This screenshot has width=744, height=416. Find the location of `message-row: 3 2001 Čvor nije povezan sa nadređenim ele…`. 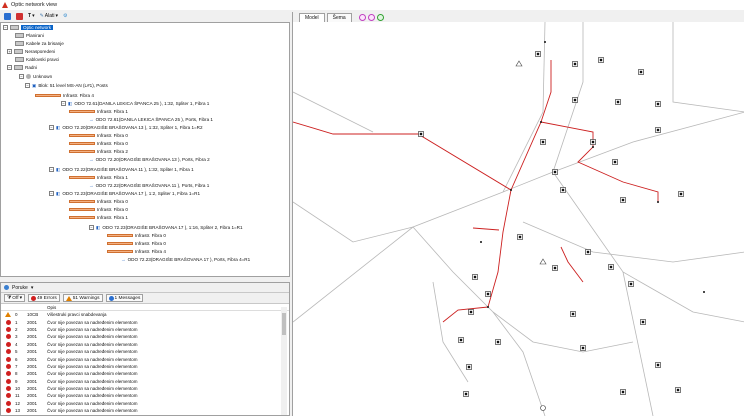

message-row: 3 2001 Čvor nije povezan sa nadređenim ele… is located at coordinates (145, 336).